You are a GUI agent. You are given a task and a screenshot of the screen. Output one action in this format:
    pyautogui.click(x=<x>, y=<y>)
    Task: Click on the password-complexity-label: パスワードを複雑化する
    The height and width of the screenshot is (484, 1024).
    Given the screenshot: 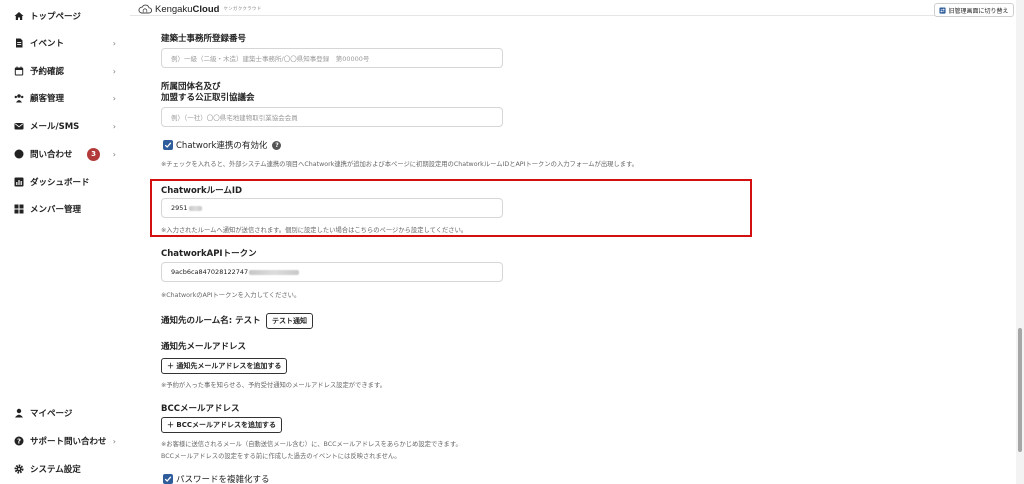 What is the action you would take?
    pyautogui.click(x=223, y=479)
    